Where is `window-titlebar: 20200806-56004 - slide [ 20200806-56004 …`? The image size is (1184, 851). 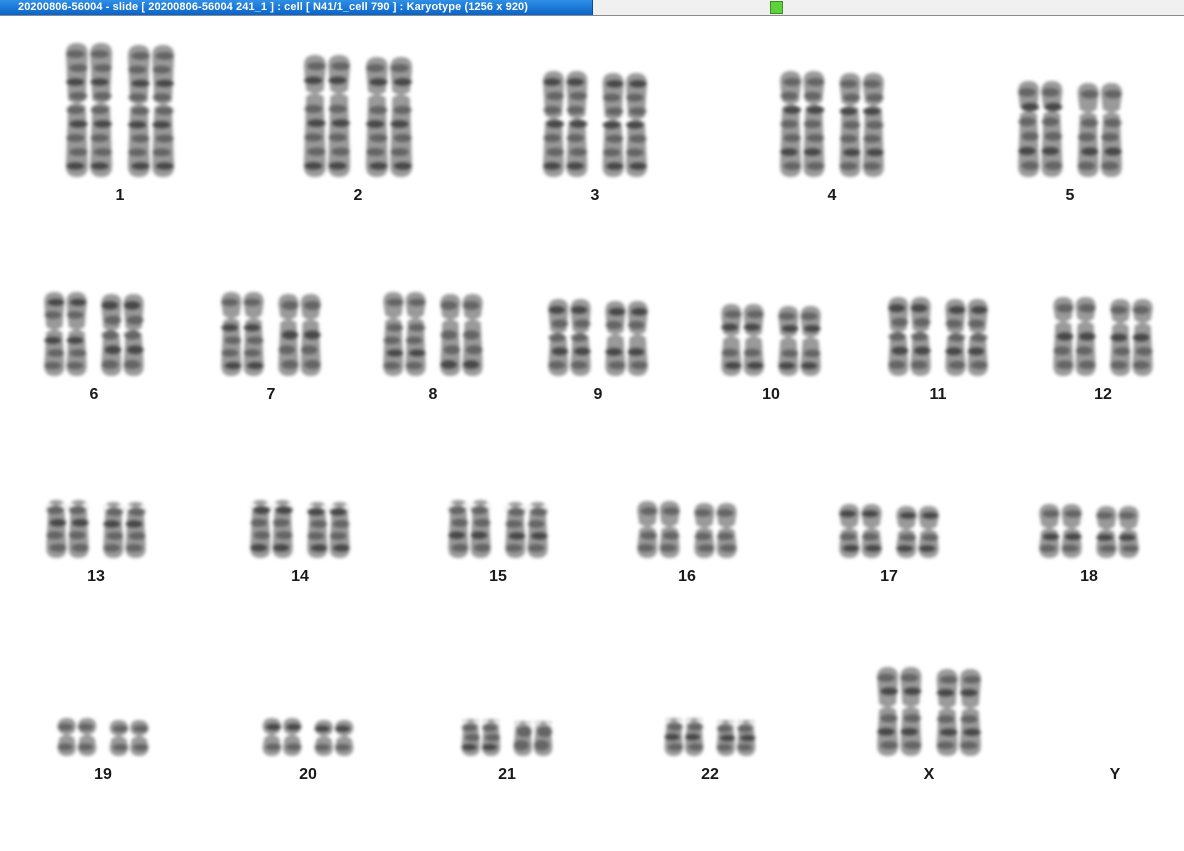 window-titlebar: 20200806-56004 - slide [ 20200806-56004 … is located at coordinates (592, 8).